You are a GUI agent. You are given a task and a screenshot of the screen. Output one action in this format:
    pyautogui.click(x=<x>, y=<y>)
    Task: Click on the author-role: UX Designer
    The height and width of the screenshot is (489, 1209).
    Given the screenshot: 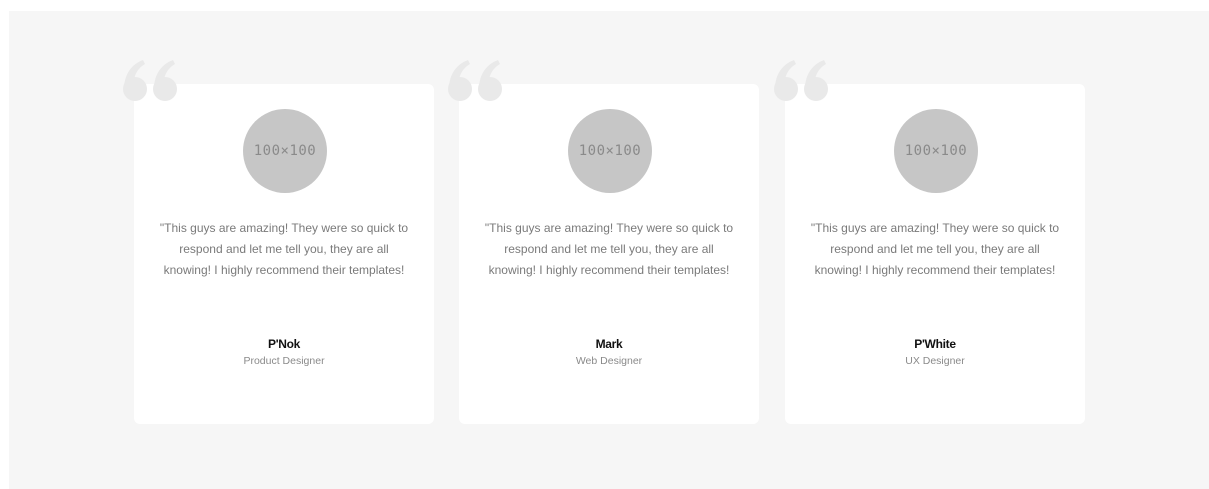 What is the action you would take?
    pyautogui.click(x=935, y=361)
    